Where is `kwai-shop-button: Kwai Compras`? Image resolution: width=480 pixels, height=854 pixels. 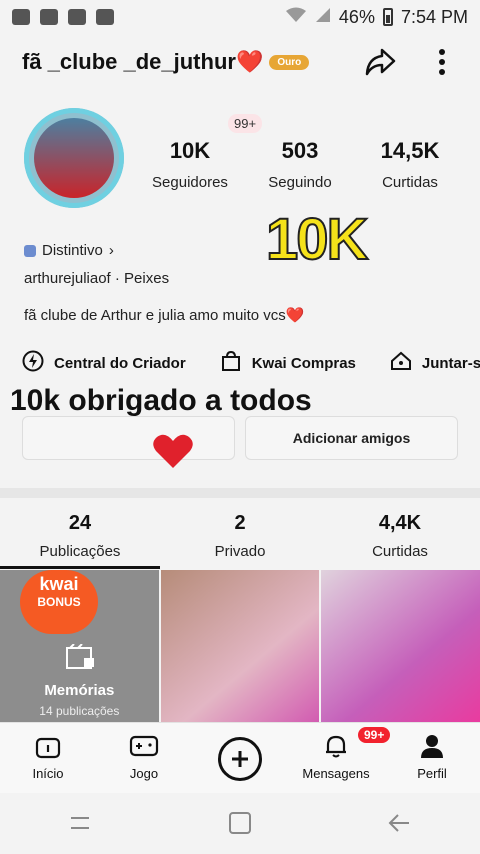
kwai-shop-button: Kwai Compras is located at coordinates (288, 363).